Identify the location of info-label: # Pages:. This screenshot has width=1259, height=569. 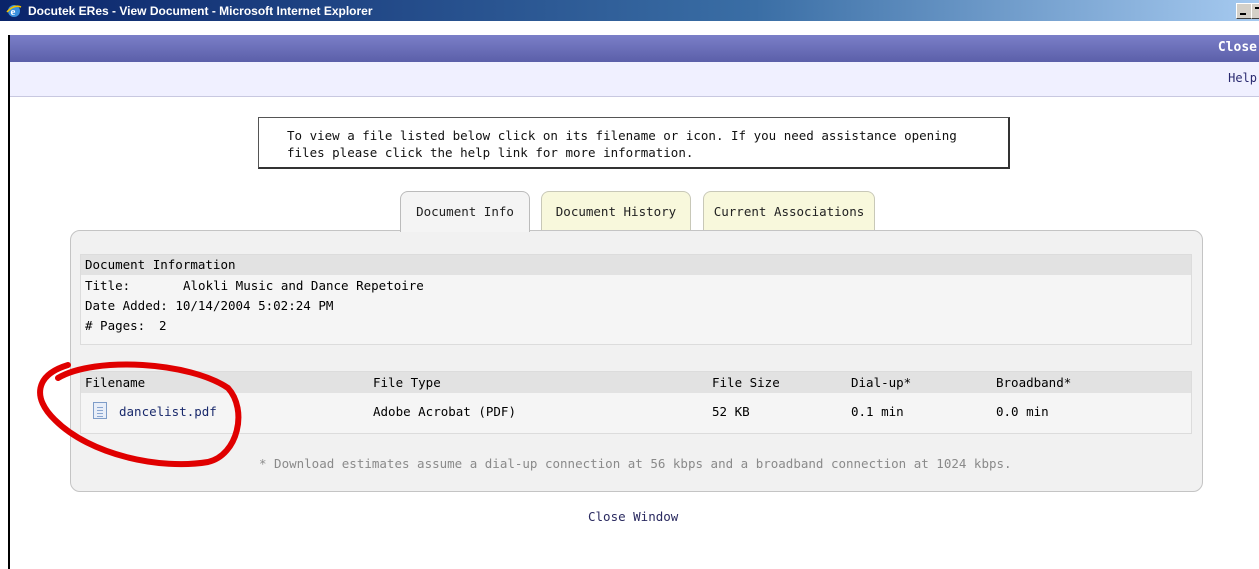
(115, 325).